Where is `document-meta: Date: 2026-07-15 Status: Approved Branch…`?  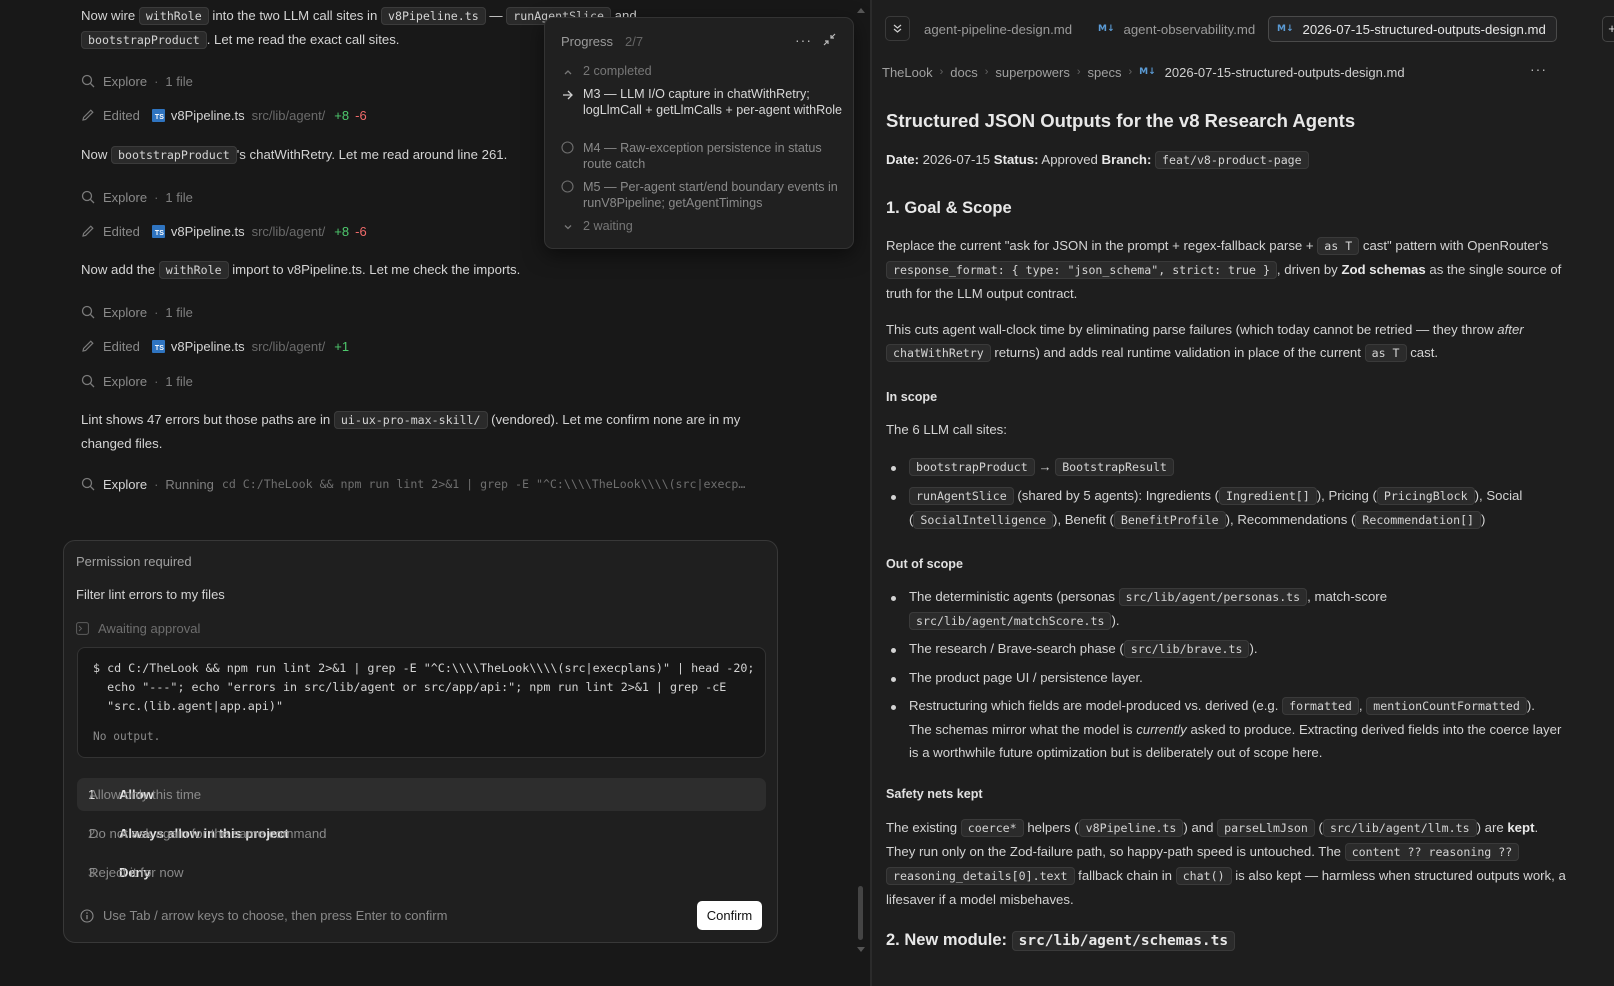
document-meta: Date: 2026-07-15 Status: Approved Branch… is located at coordinates (1231, 160).